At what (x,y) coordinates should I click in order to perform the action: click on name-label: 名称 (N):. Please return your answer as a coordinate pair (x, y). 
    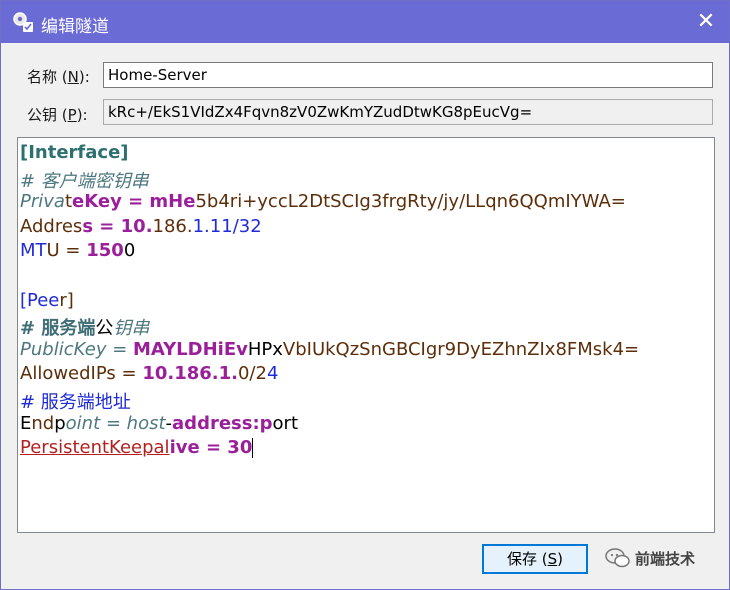
    Looking at the image, I should click on (58, 77).